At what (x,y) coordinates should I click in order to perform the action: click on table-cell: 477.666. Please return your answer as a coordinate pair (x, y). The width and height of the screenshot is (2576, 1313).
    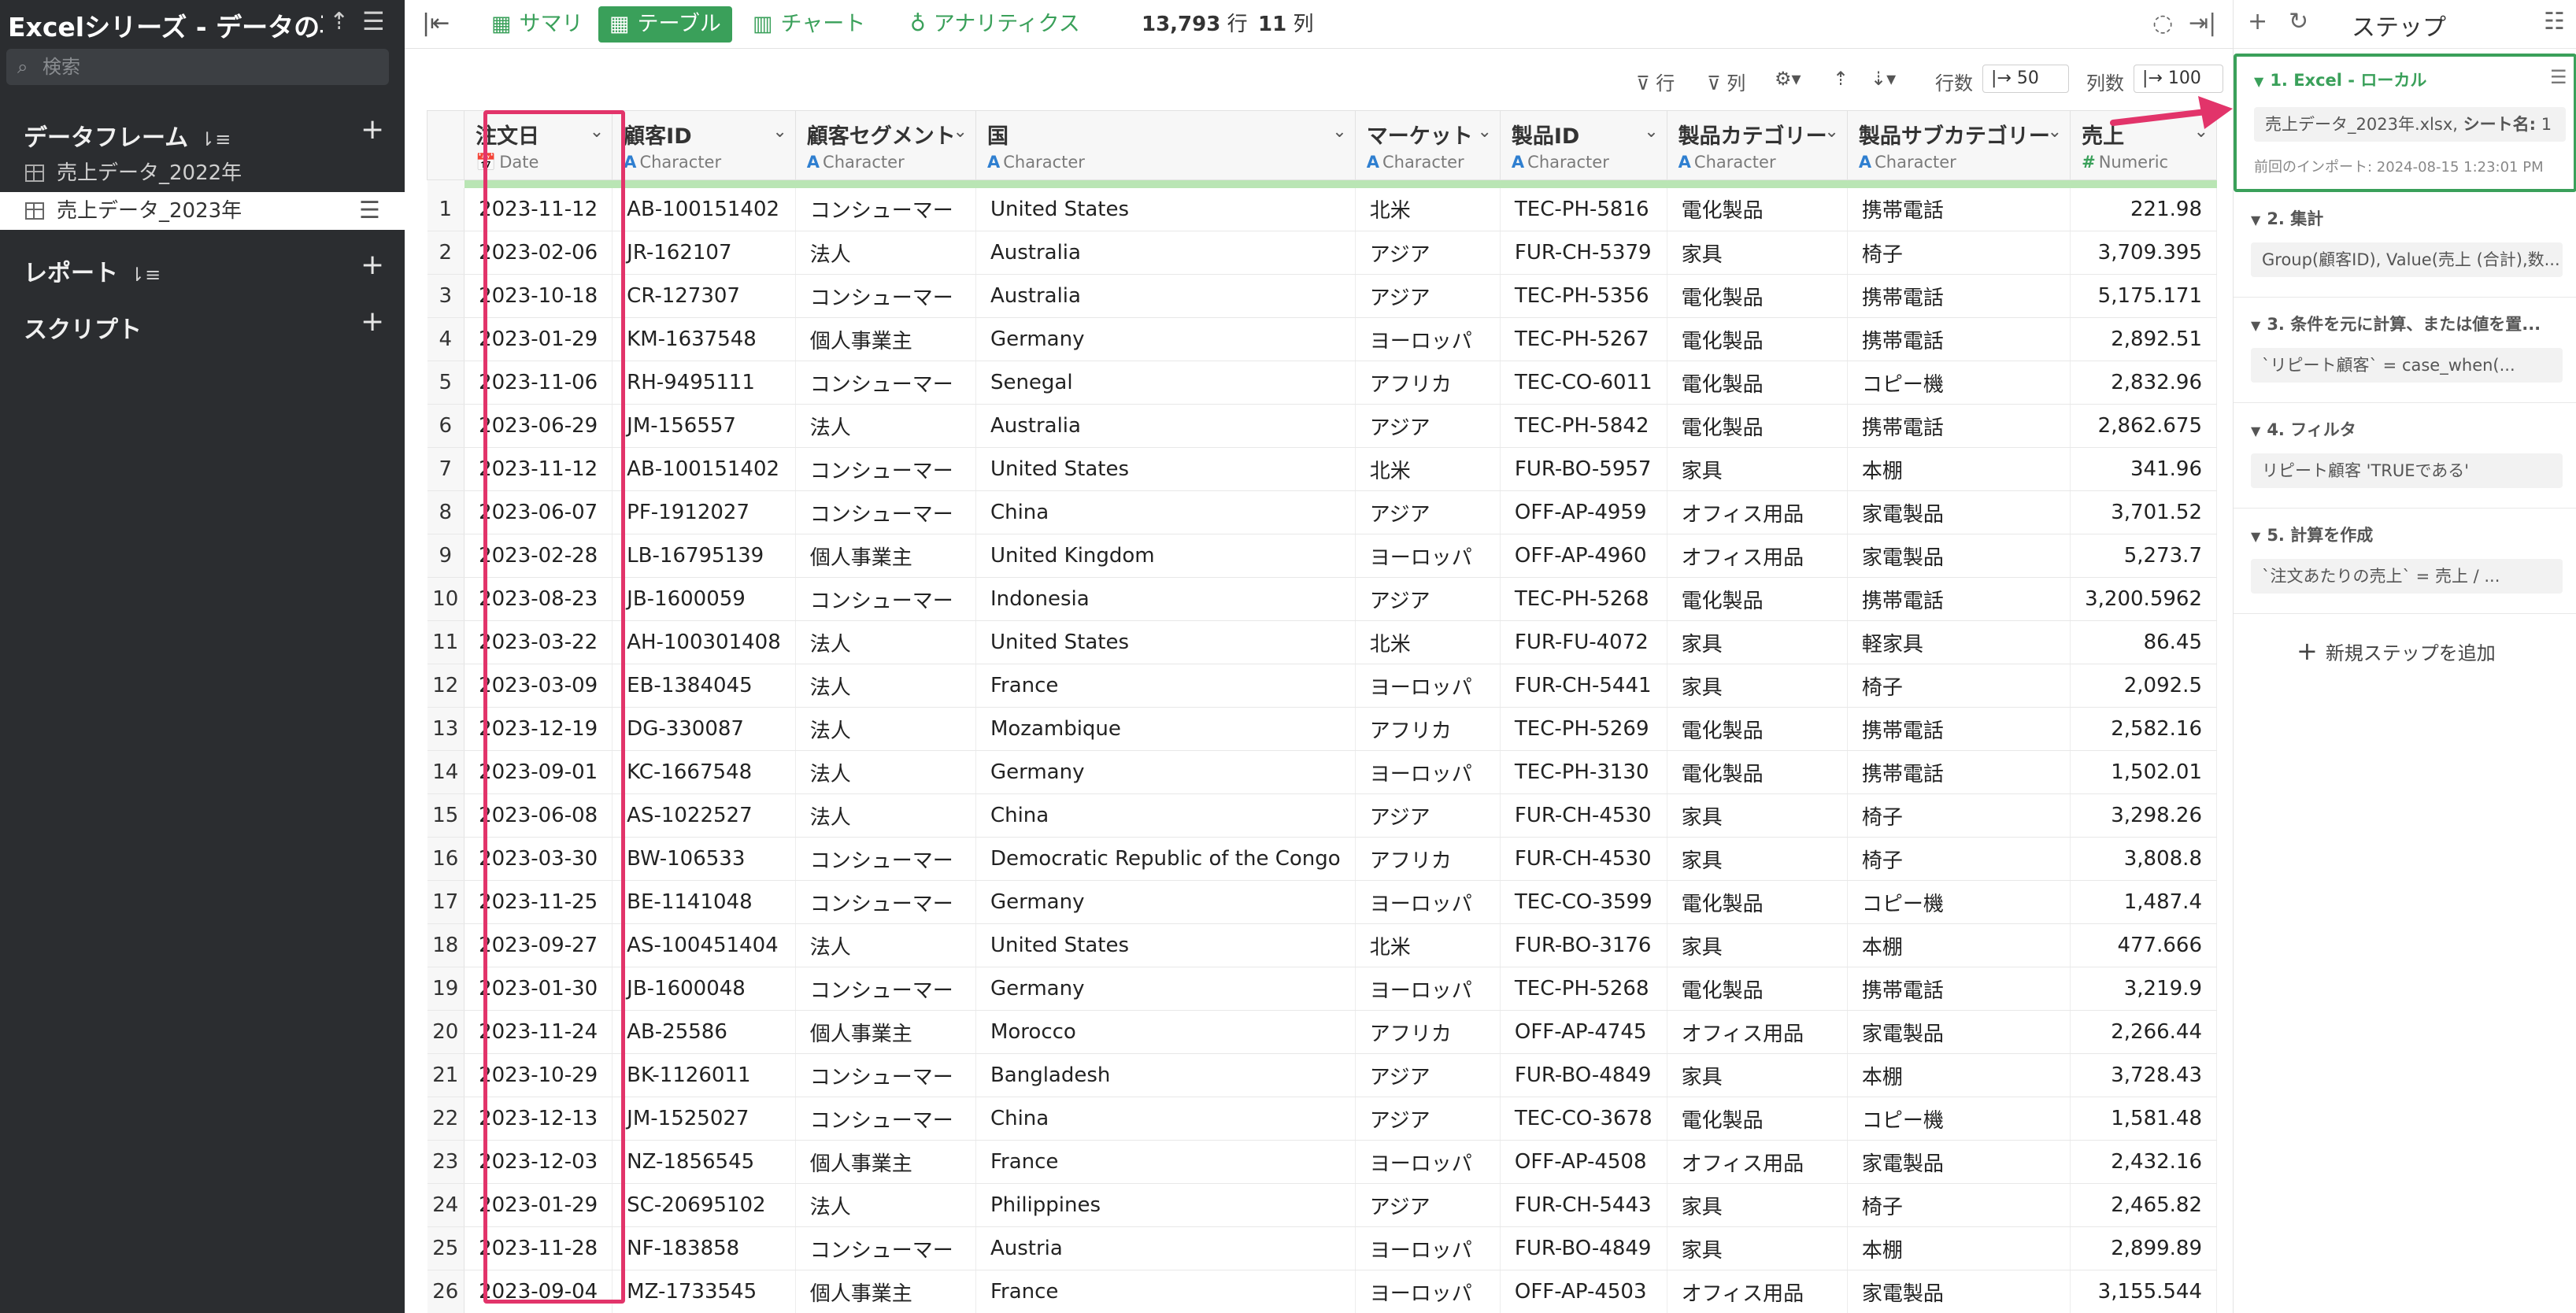
    Looking at the image, I should click on (2143, 945).